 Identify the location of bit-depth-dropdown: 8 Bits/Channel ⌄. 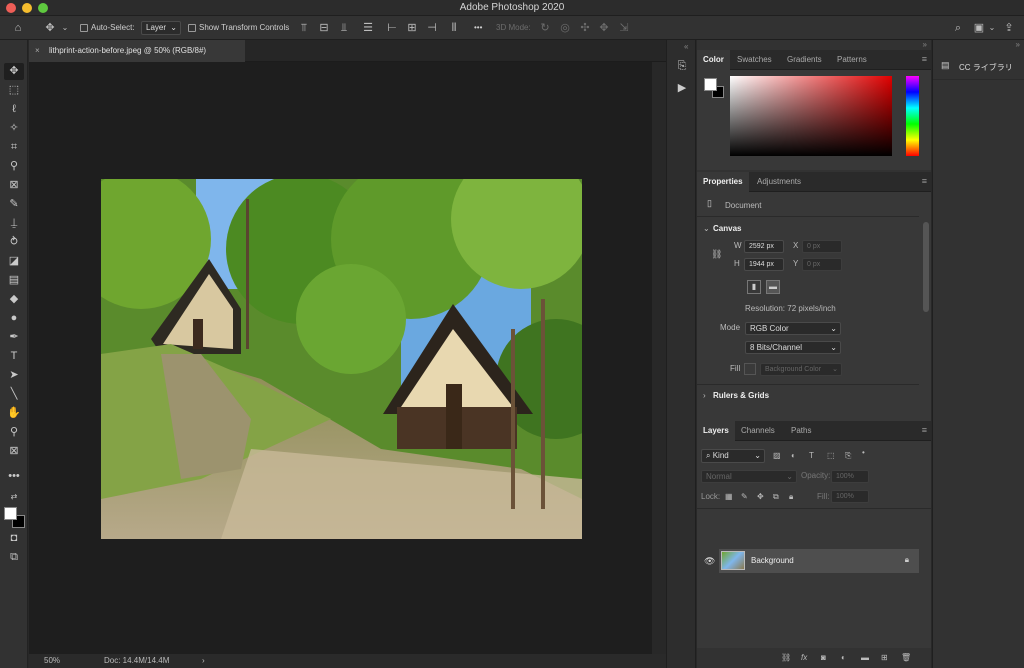
(793, 347).